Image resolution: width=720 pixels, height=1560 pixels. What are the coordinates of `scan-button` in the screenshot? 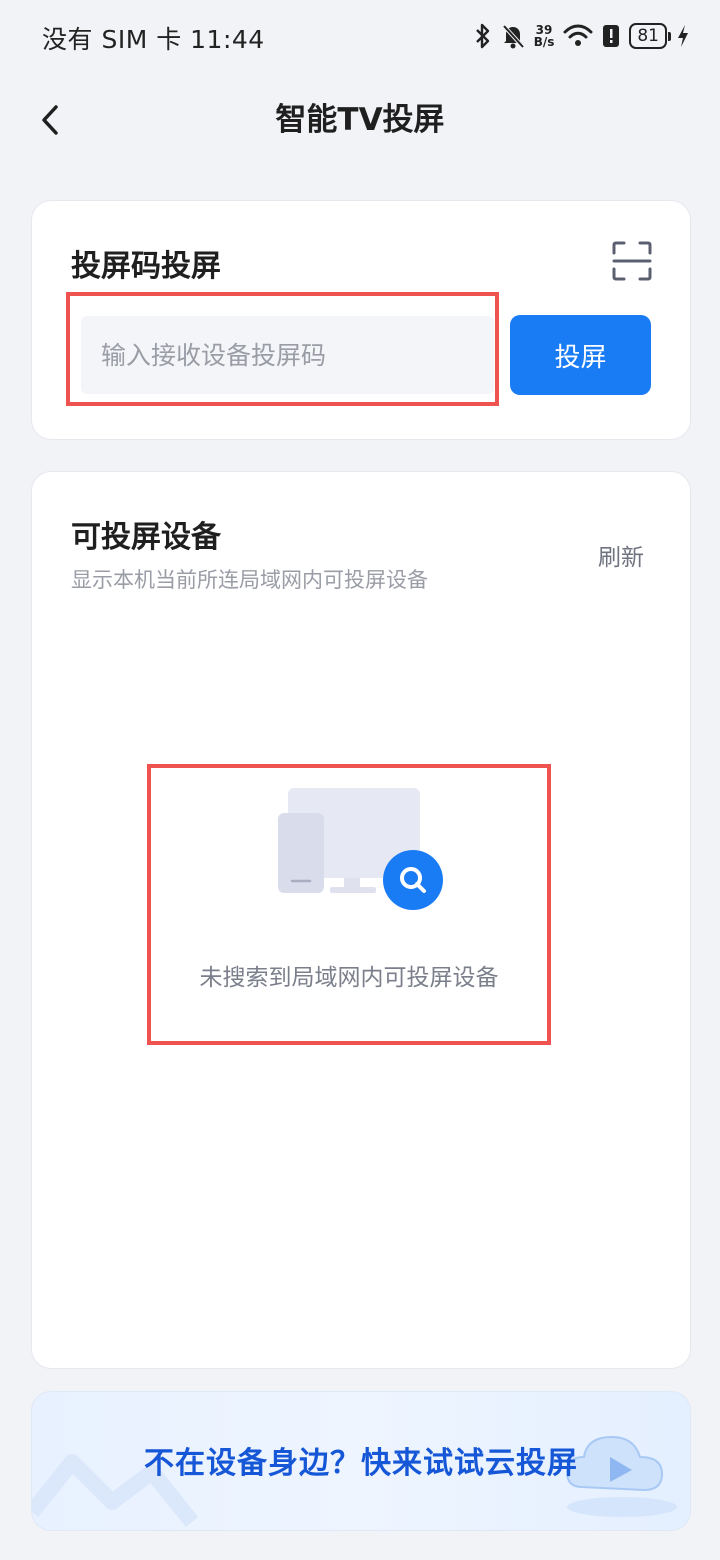 It's located at (632, 261).